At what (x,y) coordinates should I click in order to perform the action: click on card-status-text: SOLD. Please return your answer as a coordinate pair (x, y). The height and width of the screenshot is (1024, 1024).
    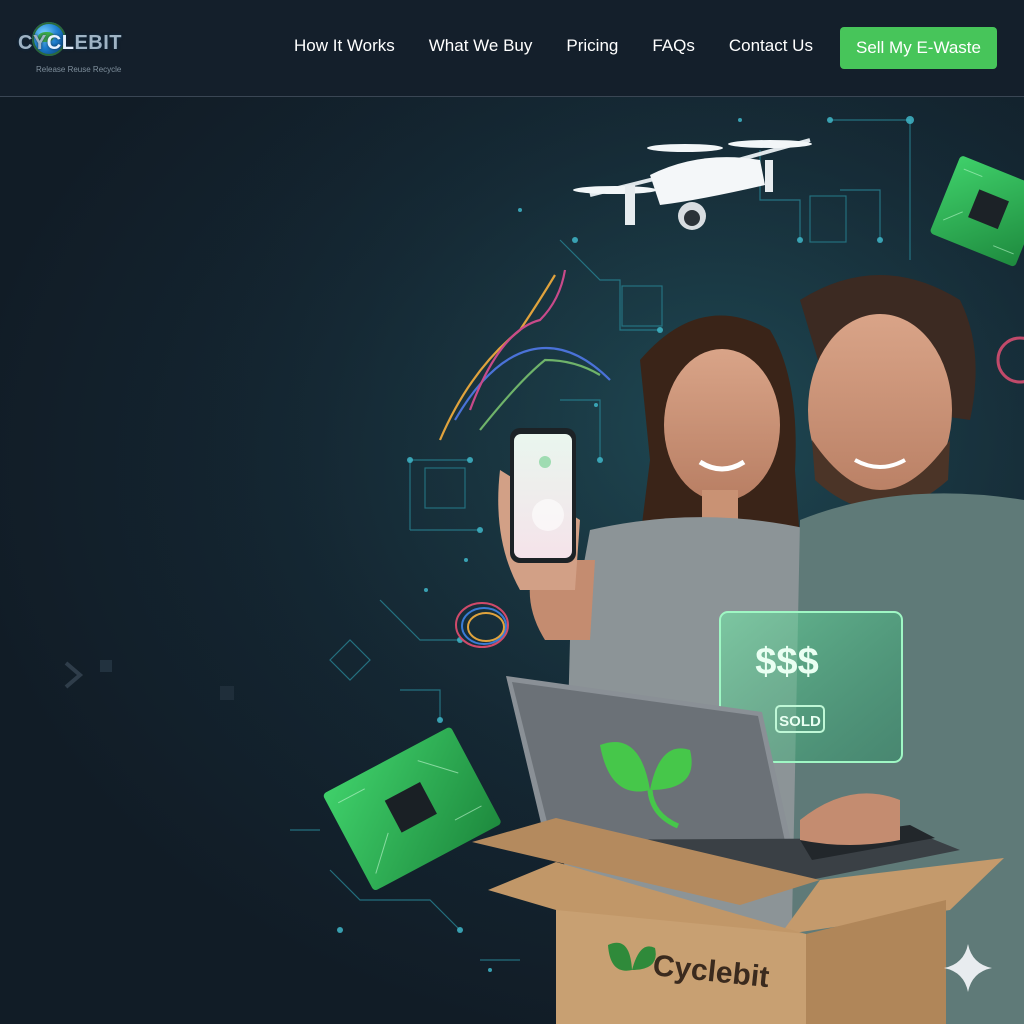
    Looking at the image, I should click on (800, 721).